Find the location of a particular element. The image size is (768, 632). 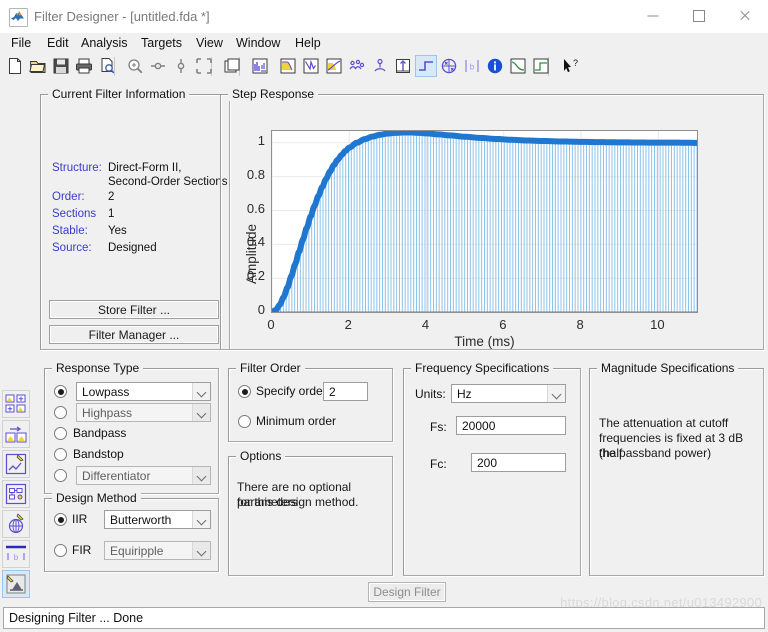

y-axis-title: Amplitude is located at coordinates (251, 253).